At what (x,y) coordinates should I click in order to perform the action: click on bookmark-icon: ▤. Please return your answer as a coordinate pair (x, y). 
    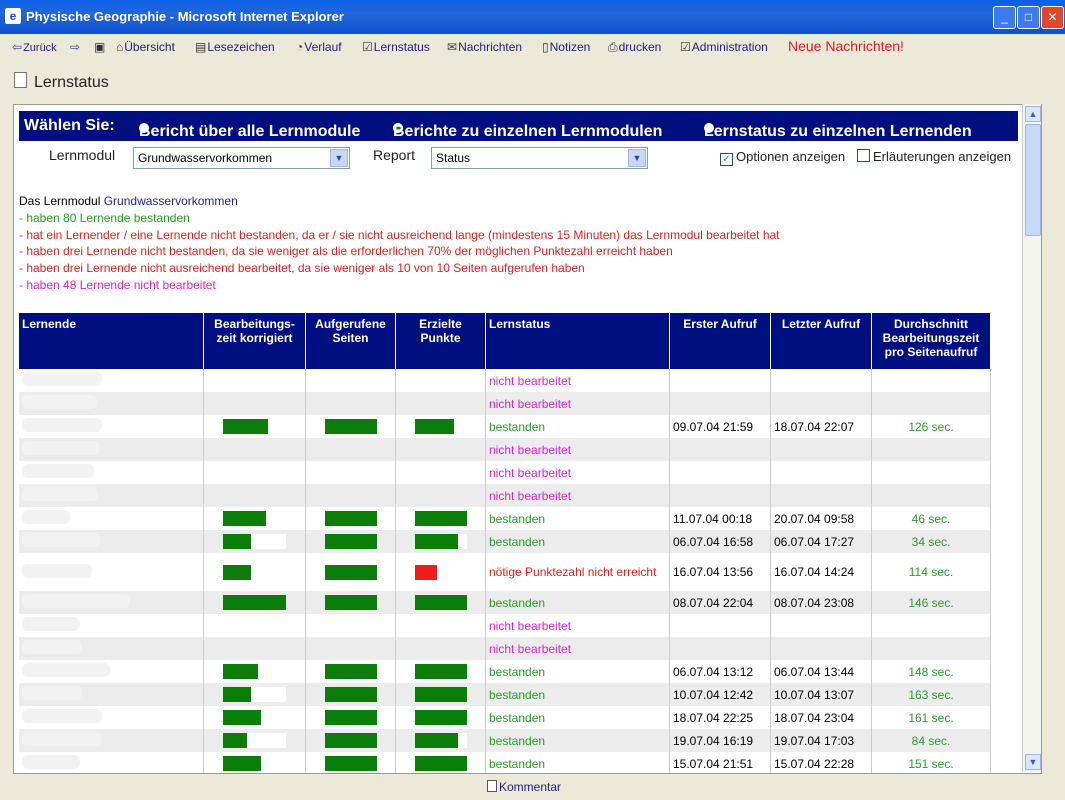
    Looking at the image, I should click on (201, 47).